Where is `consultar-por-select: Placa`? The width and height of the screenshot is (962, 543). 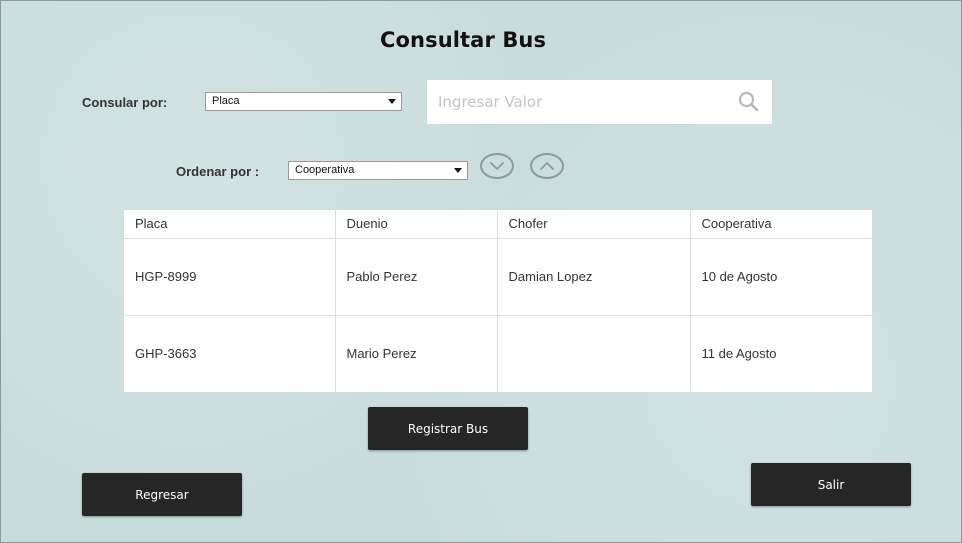 consultar-por-select: Placa is located at coordinates (303, 101).